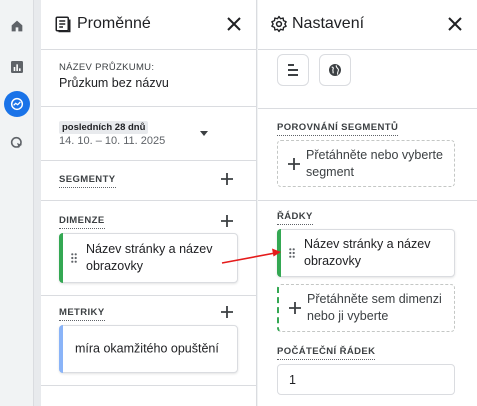  What do you see at coordinates (292, 379) in the screenshot?
I see `start-row-value: 1` at bounding box center [292, 379].